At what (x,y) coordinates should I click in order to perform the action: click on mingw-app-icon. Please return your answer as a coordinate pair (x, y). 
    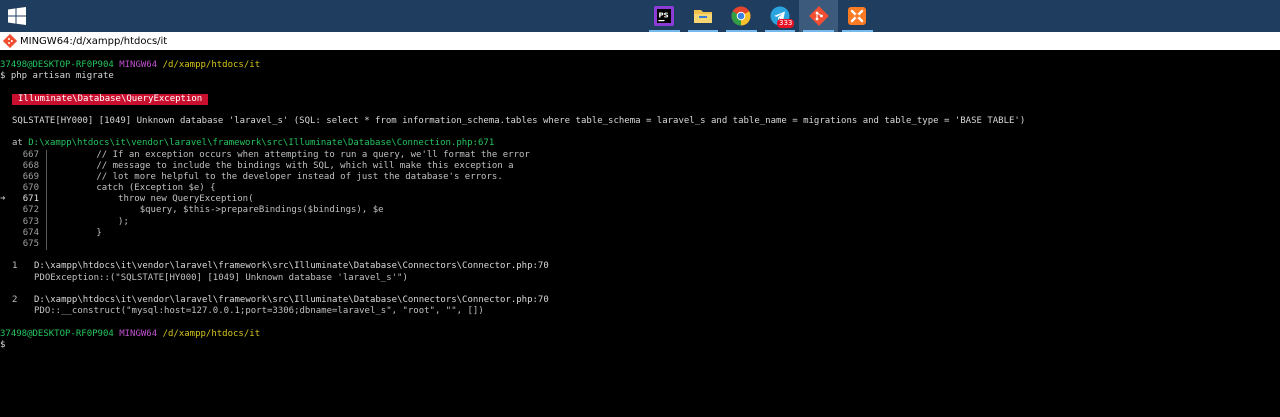
    Looking at the image, I should click on (10, 41).